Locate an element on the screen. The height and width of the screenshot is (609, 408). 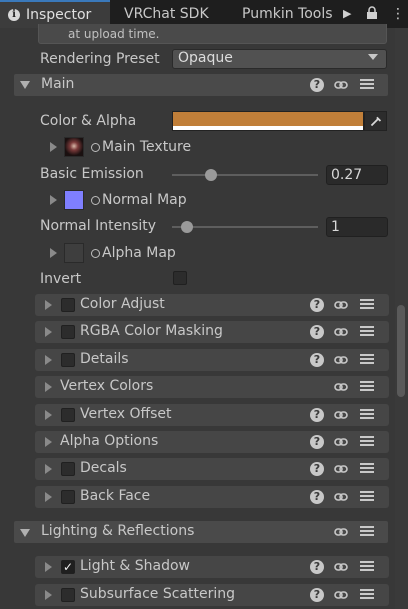
basic-emission-slider-track is located at coordinates (245, 175).